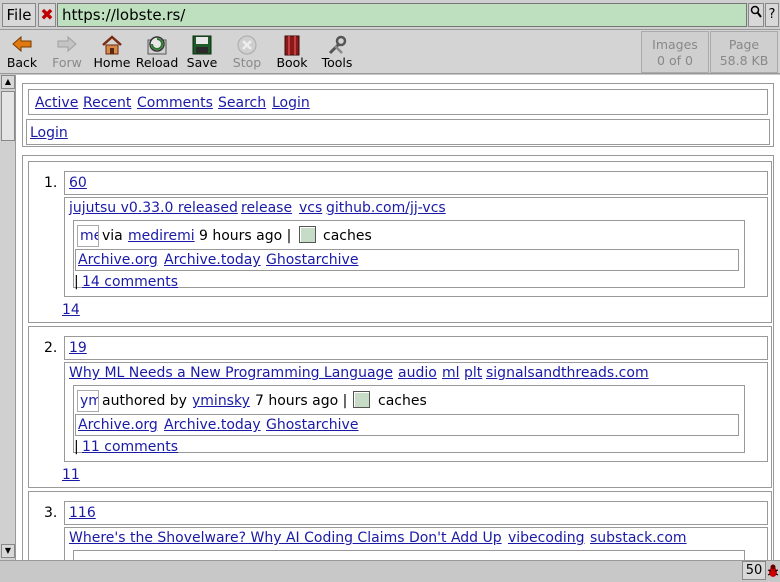 This screenshot has width=780, height=582. I want to click on score-box: 116, so click(416, 513).